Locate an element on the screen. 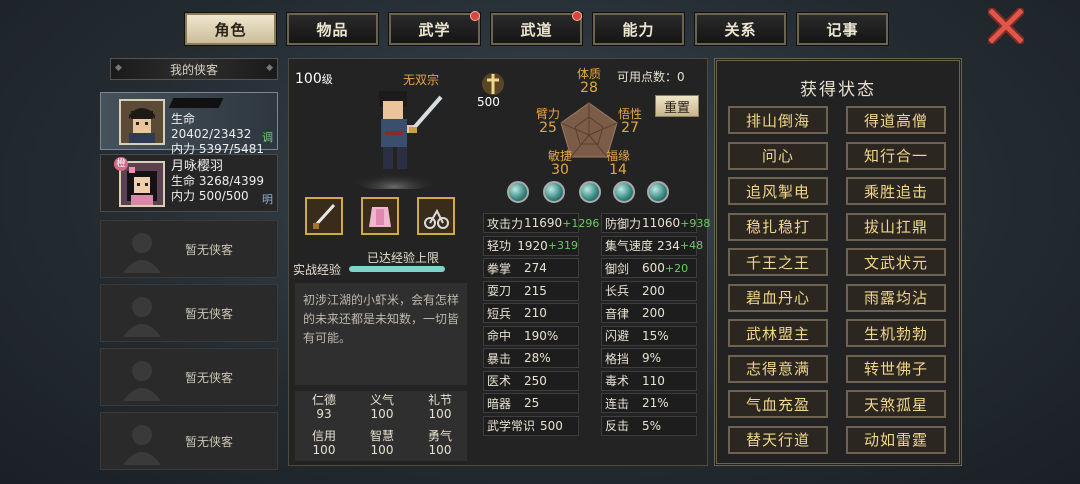  tab-journal: 记事 is located at coordinates (842, 29).